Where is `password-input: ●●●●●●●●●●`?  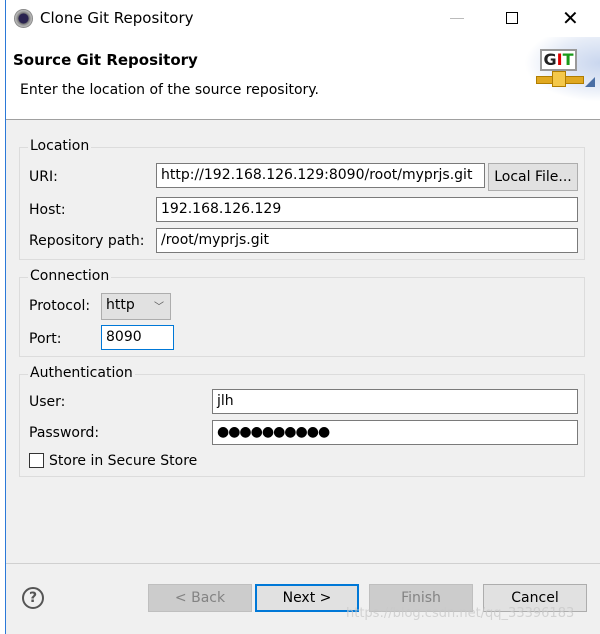 password-input: ●●●●●●●●●● is located at coordinates (395, 432).